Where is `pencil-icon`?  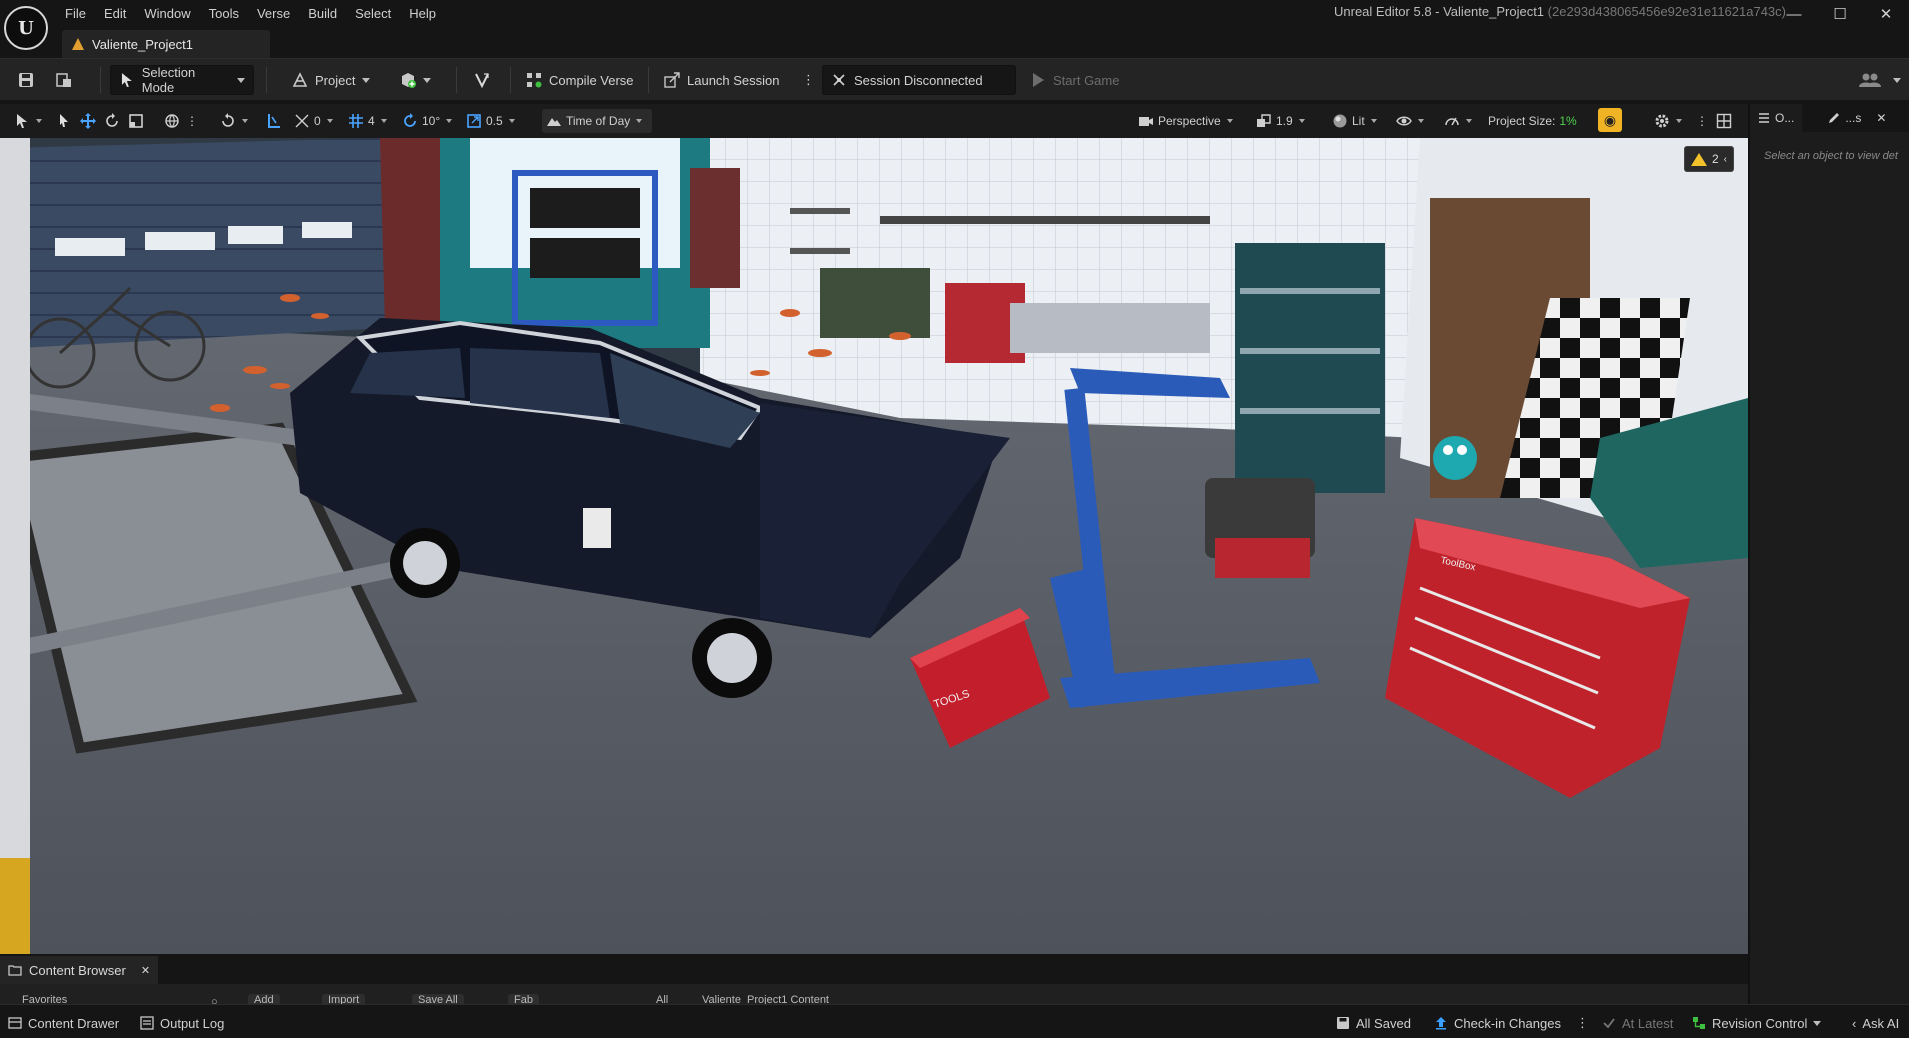 pencil-icon is located at coordinates (1834, 118).